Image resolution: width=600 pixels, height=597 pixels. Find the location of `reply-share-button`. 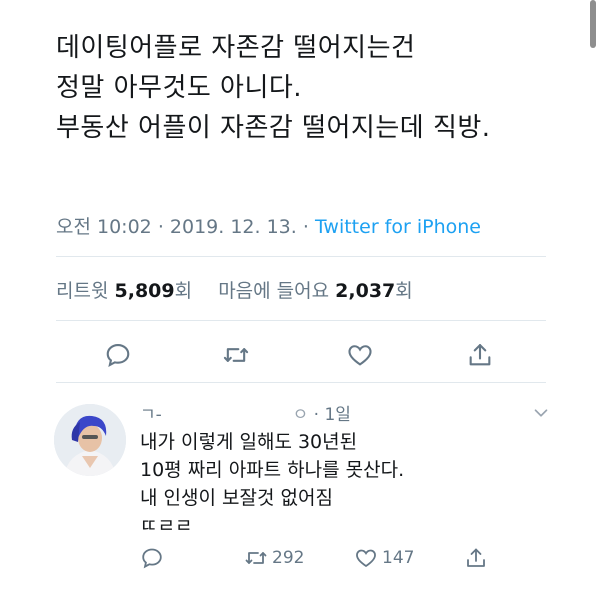

reply-share-button is located at coordinates (478, 558).